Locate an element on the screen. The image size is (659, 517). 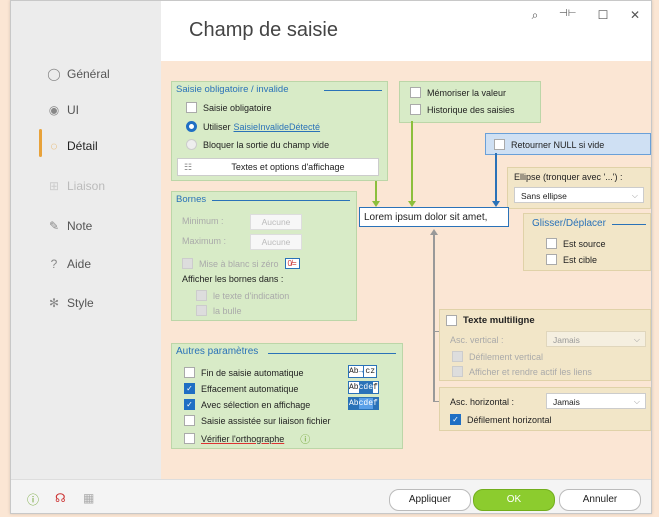
pin-icon: ⊣⊢ is located at coordinates (567, 13).